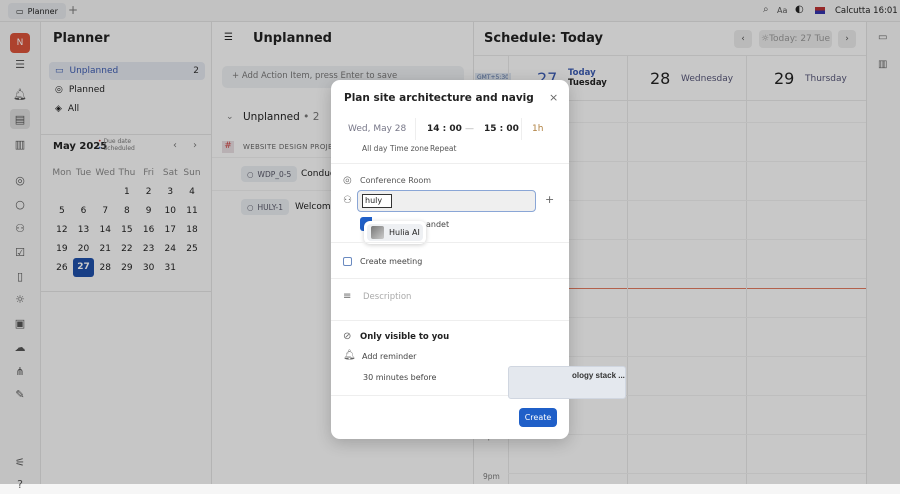  Describe the element at coordinates (377, 201) in the screenshot. I see `participants-search: huly` at that location.